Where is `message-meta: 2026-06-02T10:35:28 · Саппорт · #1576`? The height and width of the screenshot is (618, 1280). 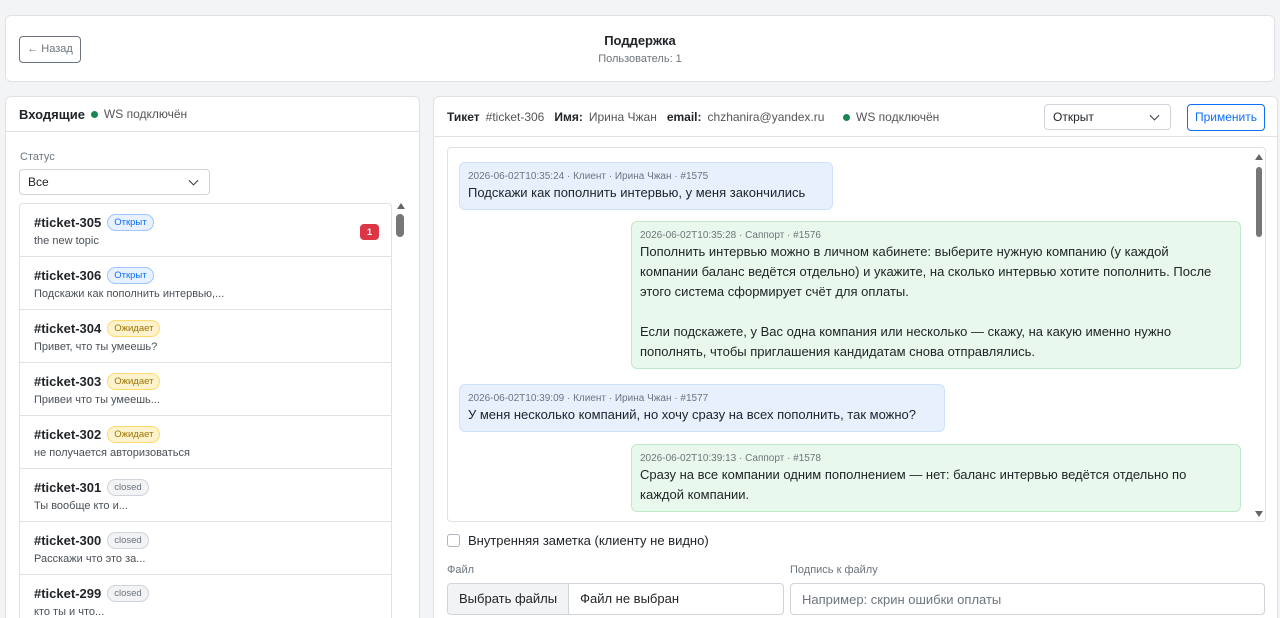
message-meta: 2026-06-02T10:35:28 · Саппорт · #1576 is located at coordinates (730, 235).